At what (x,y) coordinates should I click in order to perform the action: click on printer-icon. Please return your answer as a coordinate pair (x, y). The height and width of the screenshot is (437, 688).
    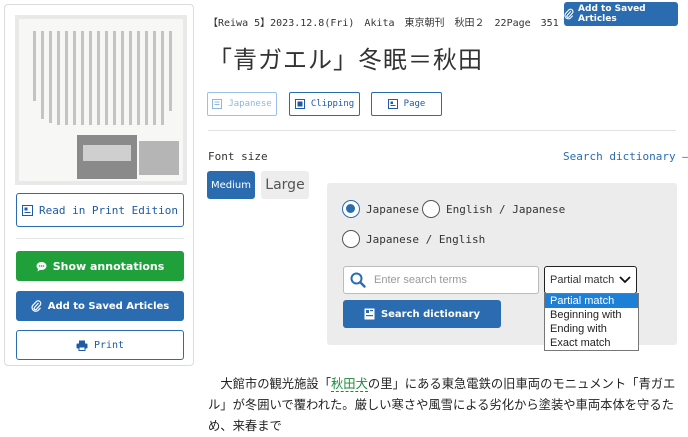
    Looking at the image, I should click on (82, 345).